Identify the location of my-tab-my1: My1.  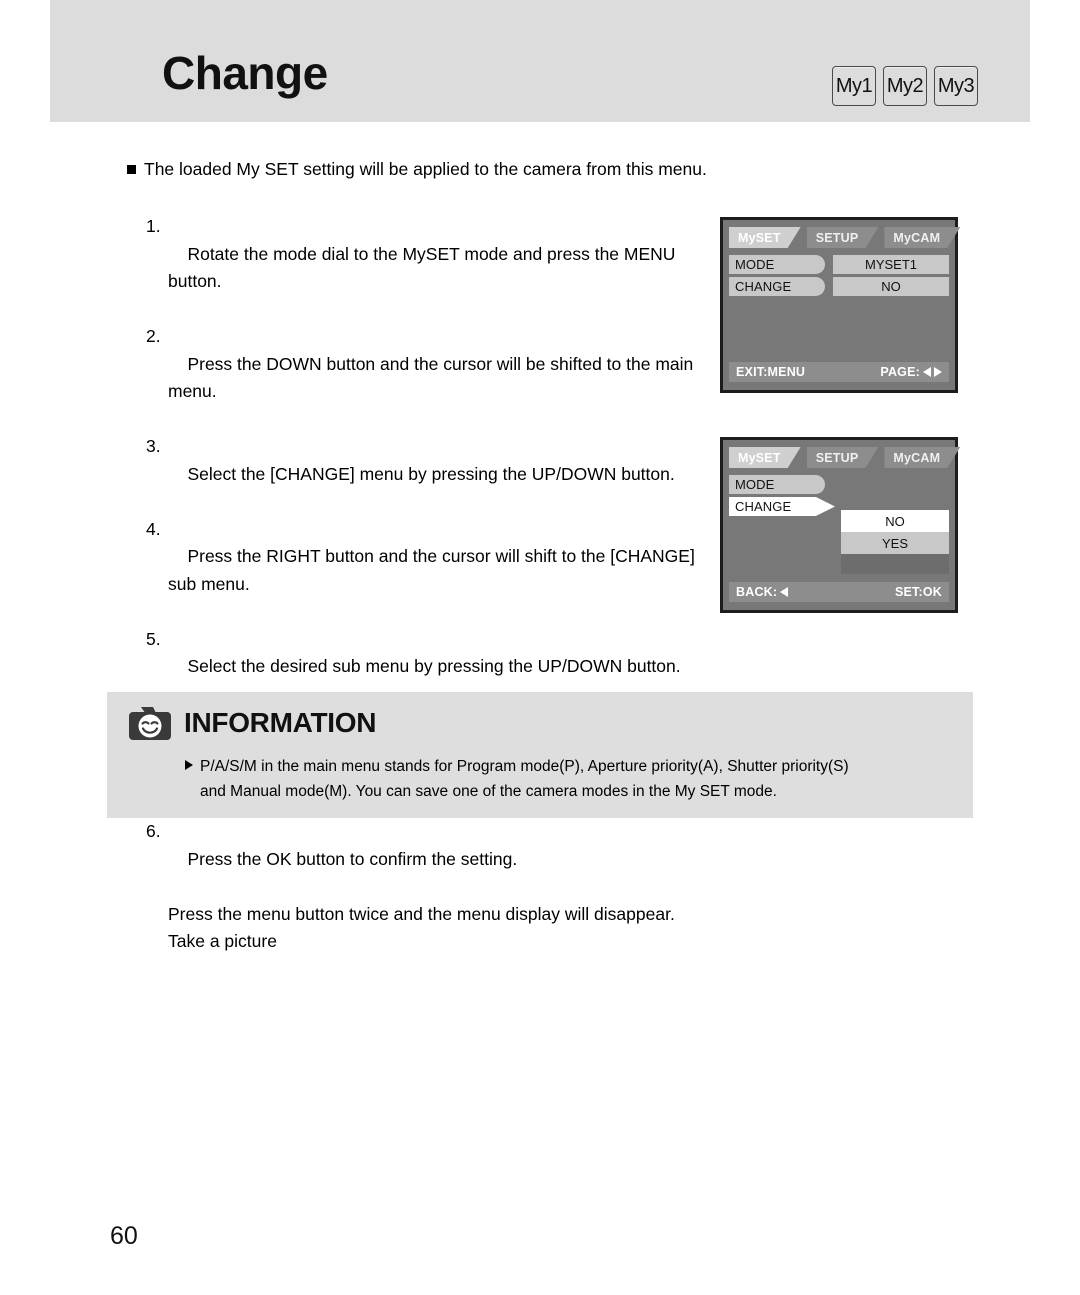
(854, 86).